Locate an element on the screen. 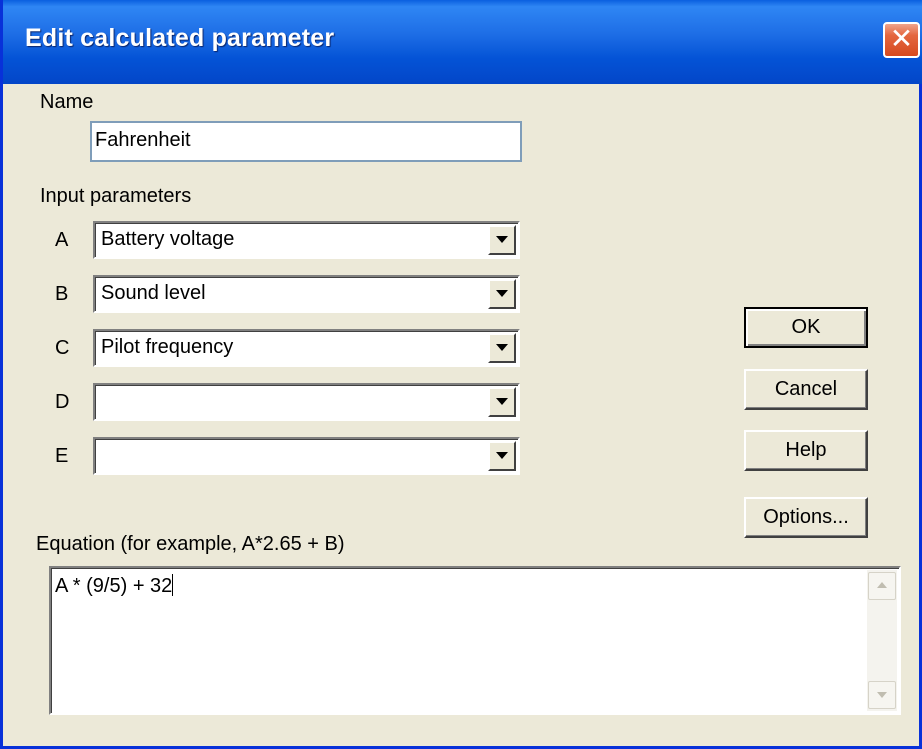 The height and width of the screenshot is (749, 922). scroll-down-icon is located at coordinates (882, 695).